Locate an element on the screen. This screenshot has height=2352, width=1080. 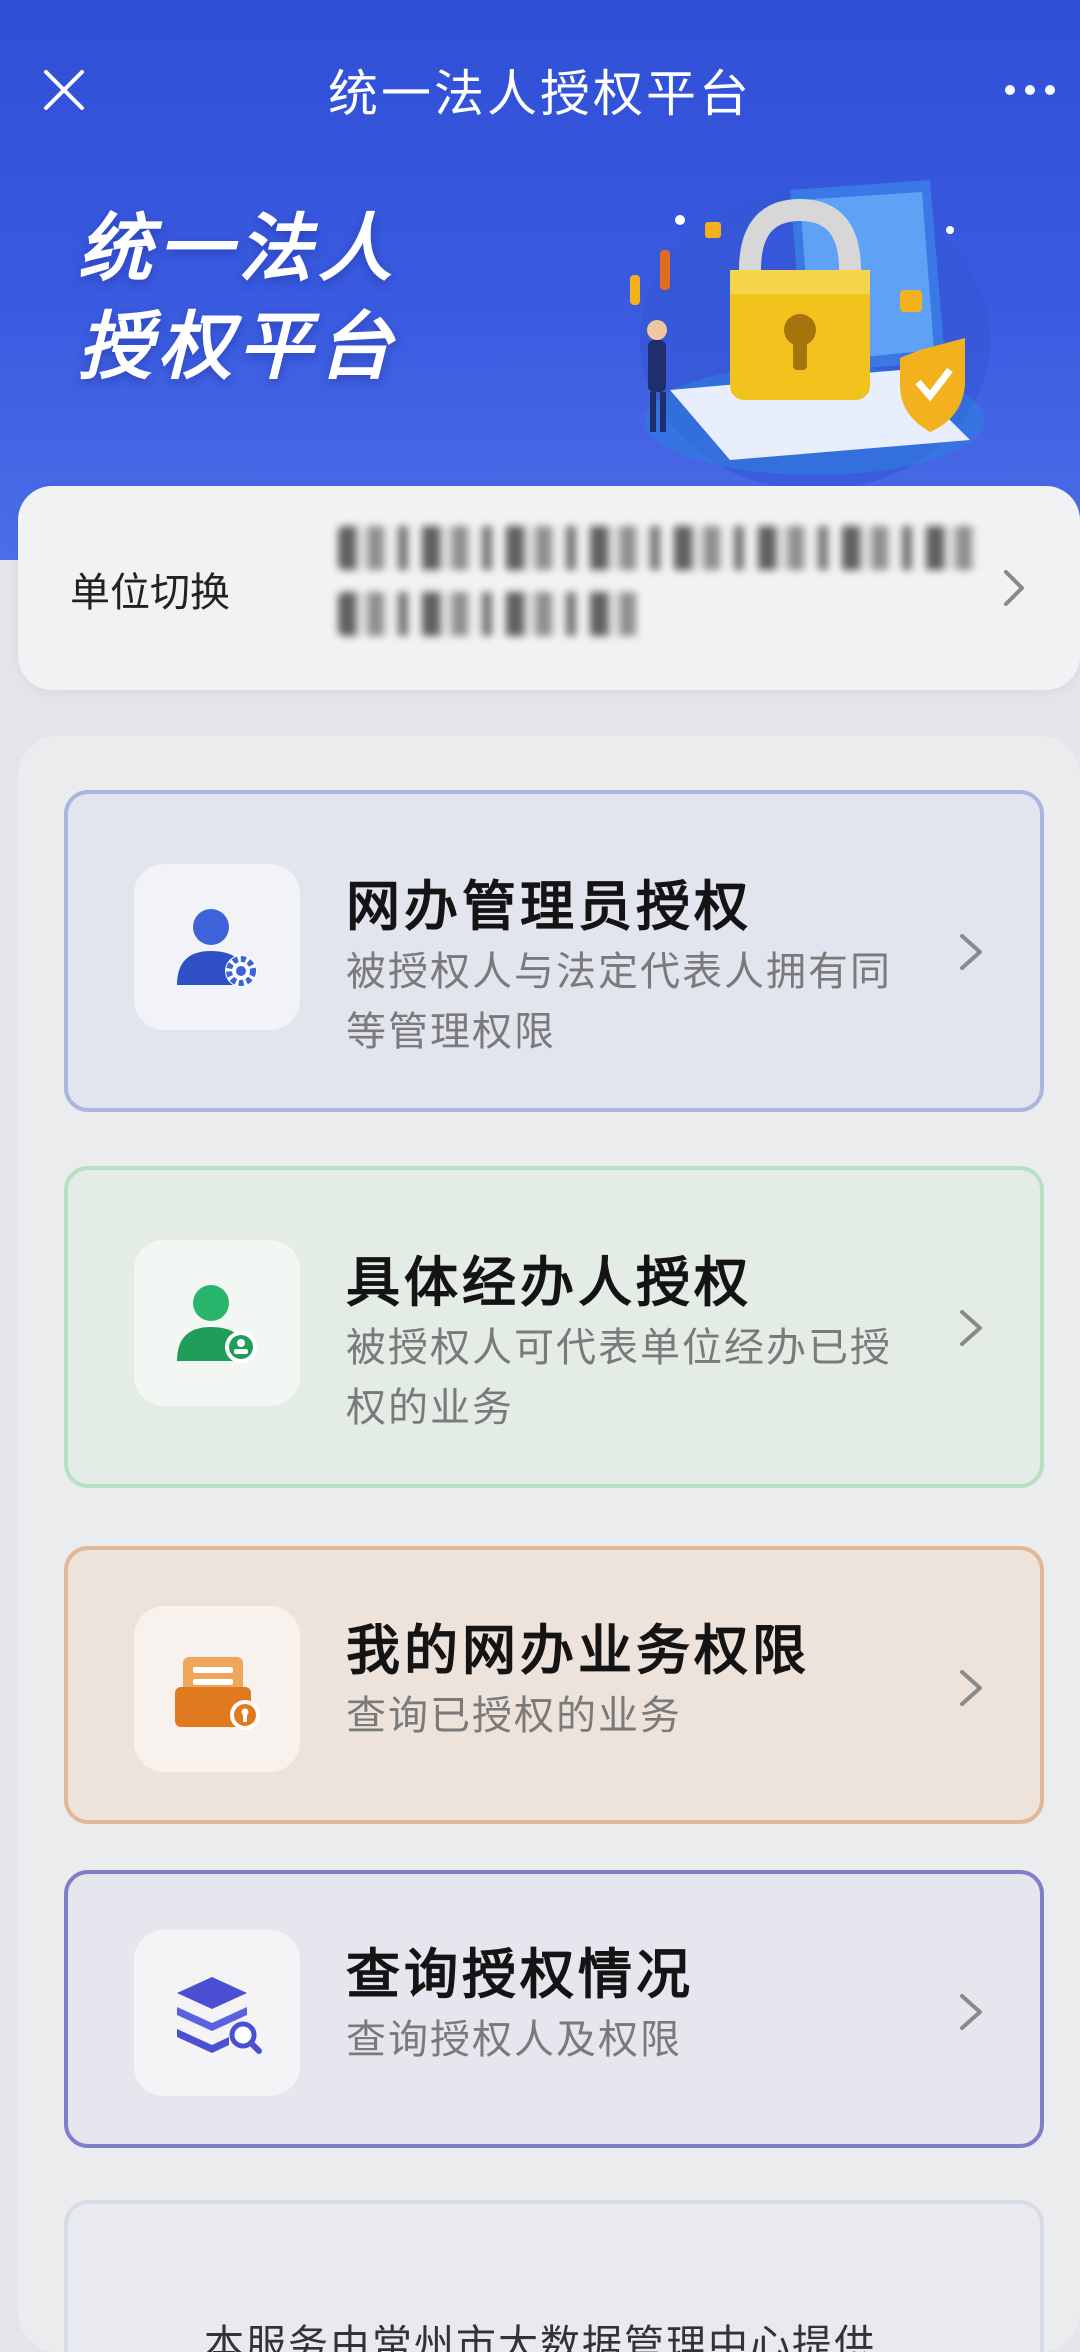
hero-title-line1: 统一法人 is located at coordinates (238, 249).